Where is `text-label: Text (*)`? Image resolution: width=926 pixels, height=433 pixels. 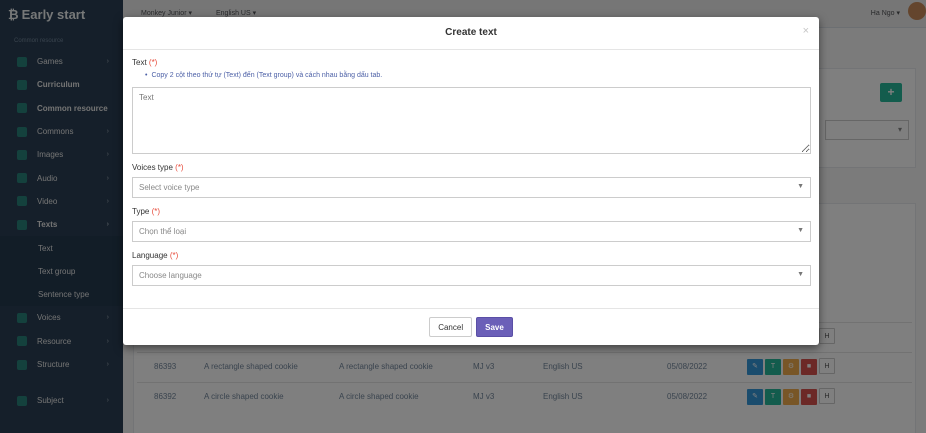
text-label: Text (*) is located at coordinates (471, 63).